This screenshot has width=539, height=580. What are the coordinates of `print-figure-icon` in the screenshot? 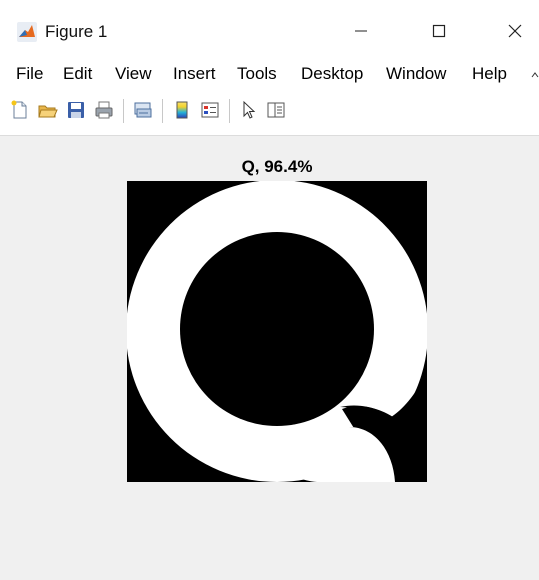 It's located at (104, 110).